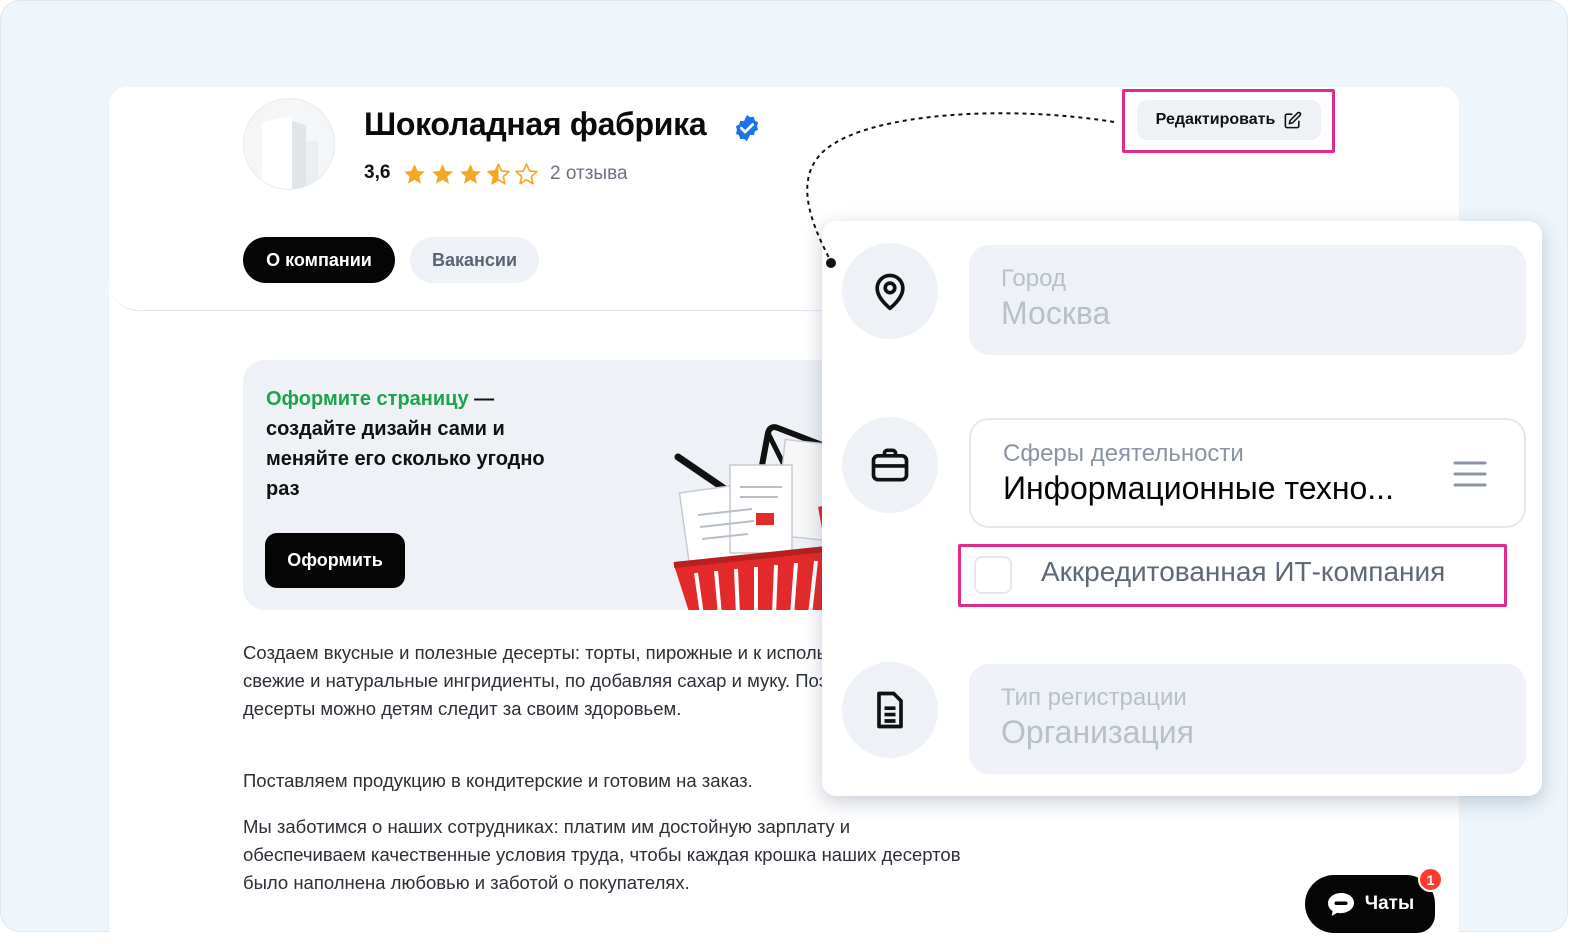  I want to click on design-button: Оформить, so click(335, 560).